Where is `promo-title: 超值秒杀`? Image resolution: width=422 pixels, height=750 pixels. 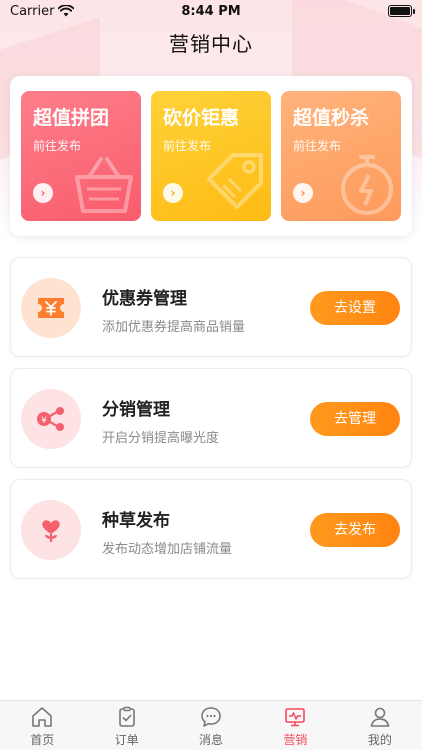
promo-title: 超值秒杀 is located at coordinates (331, 118).